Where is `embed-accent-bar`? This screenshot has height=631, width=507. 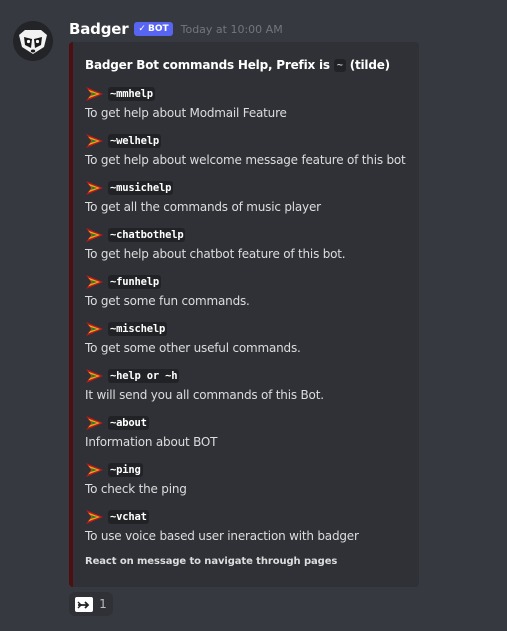
embed-accent-bar is located at coordinates (71, 314).